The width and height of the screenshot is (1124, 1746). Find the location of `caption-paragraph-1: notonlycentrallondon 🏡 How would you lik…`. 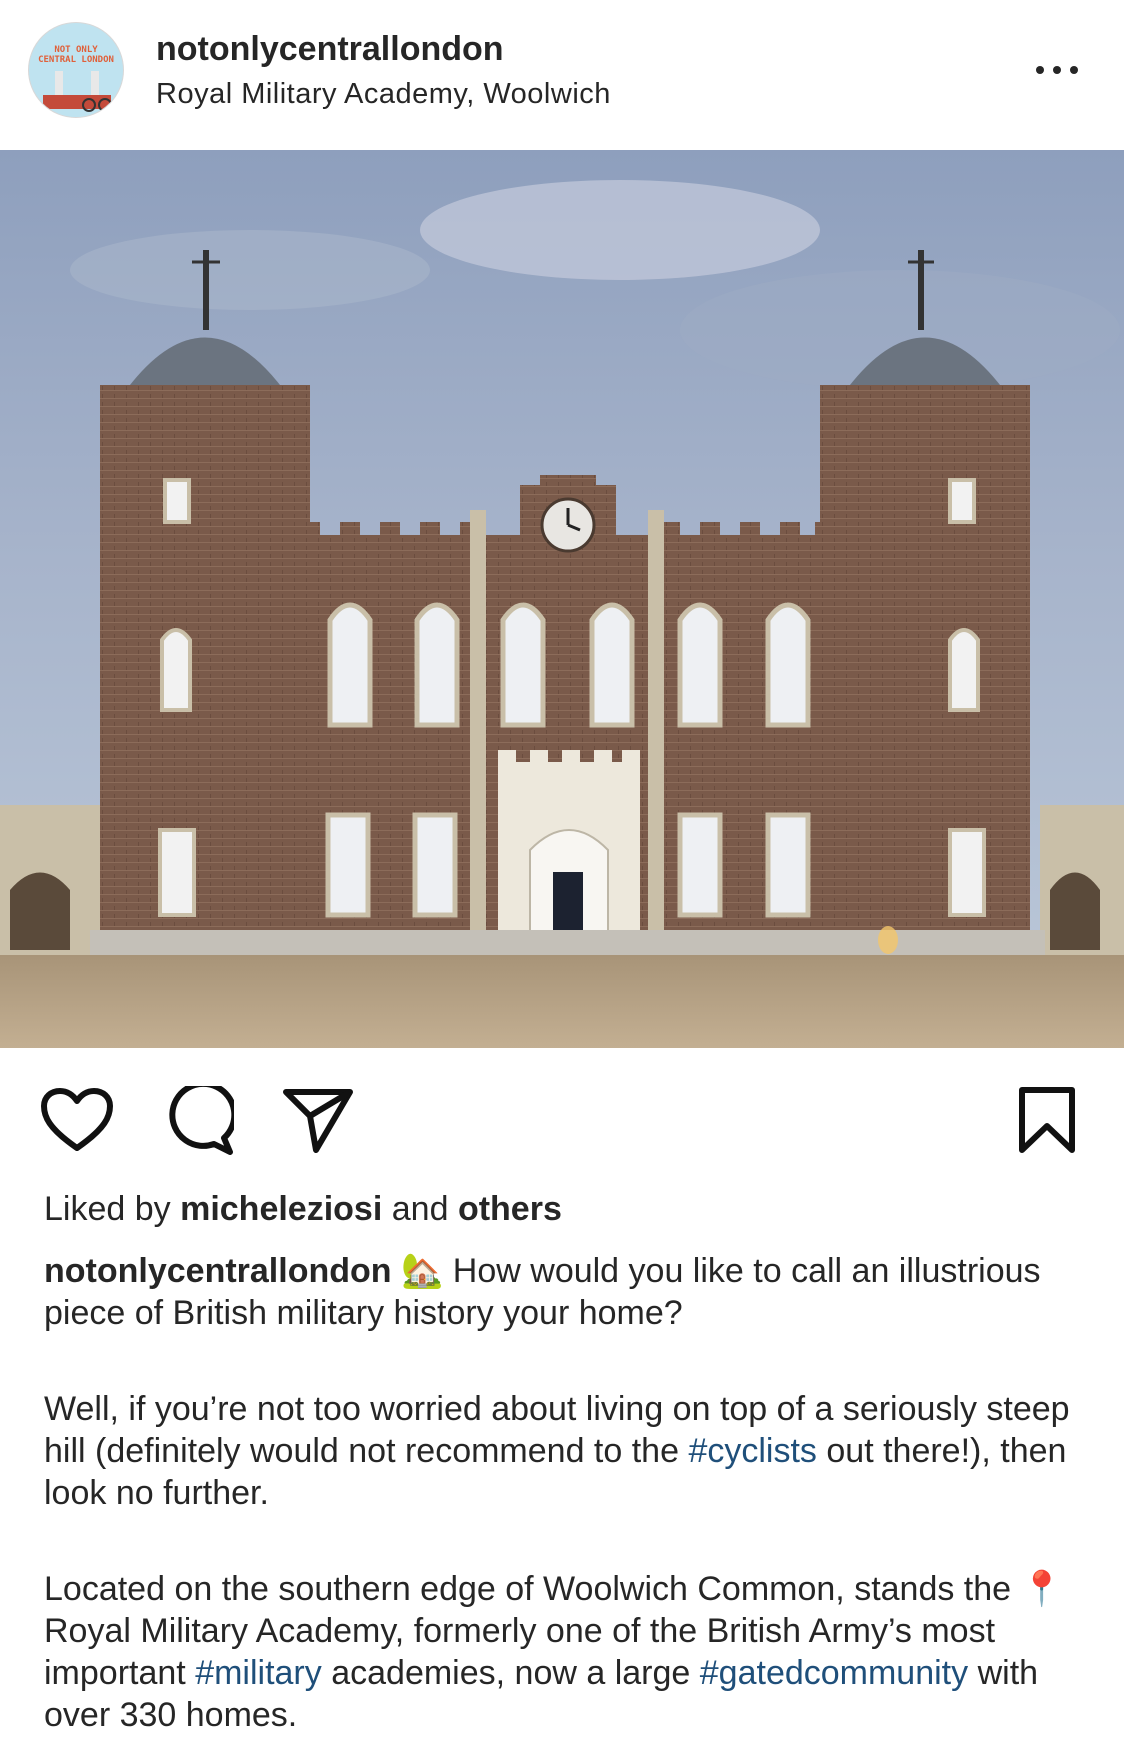

caption-paragraph-1: notonlycentrallondon 🏡 How would you lik… is located at coordinates (564, 1292).